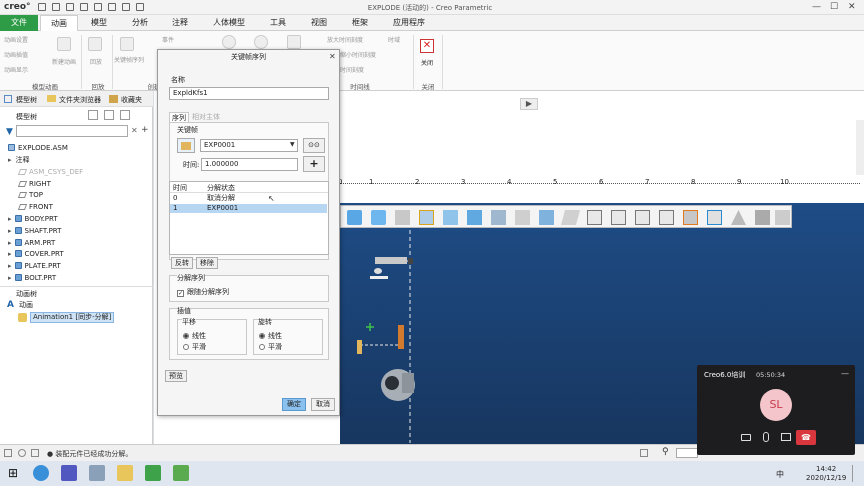  What do you see at coordinates (125, 473) in the screenshot?
I see `file-explorer-icon` at bounding box center [125, 473].